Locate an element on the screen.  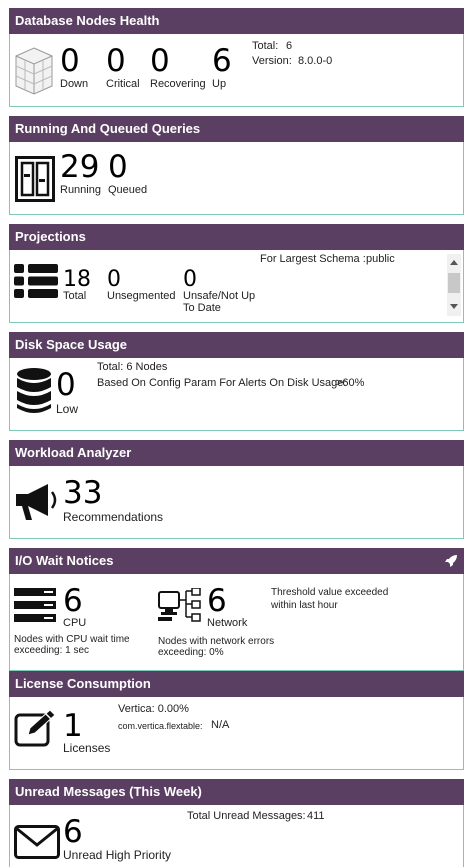
queued-count: 0 is located at coordinates (118, 167).